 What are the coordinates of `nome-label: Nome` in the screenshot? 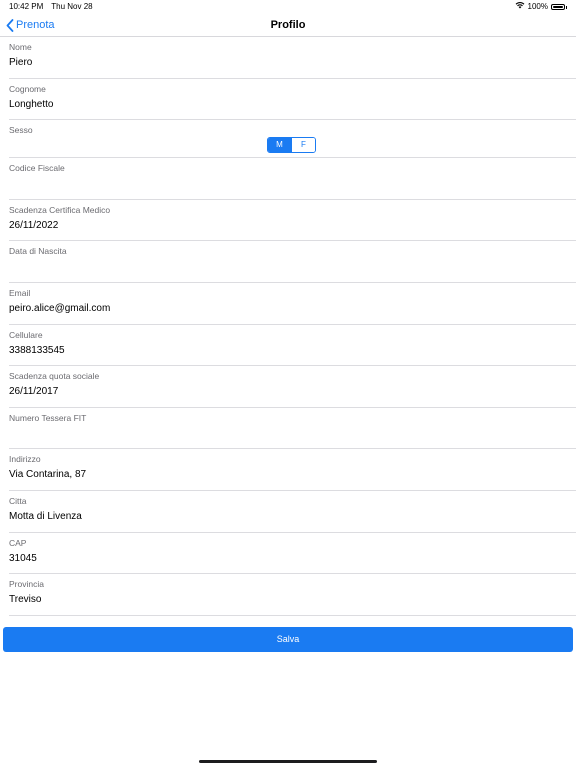 It's located at (20, 47).